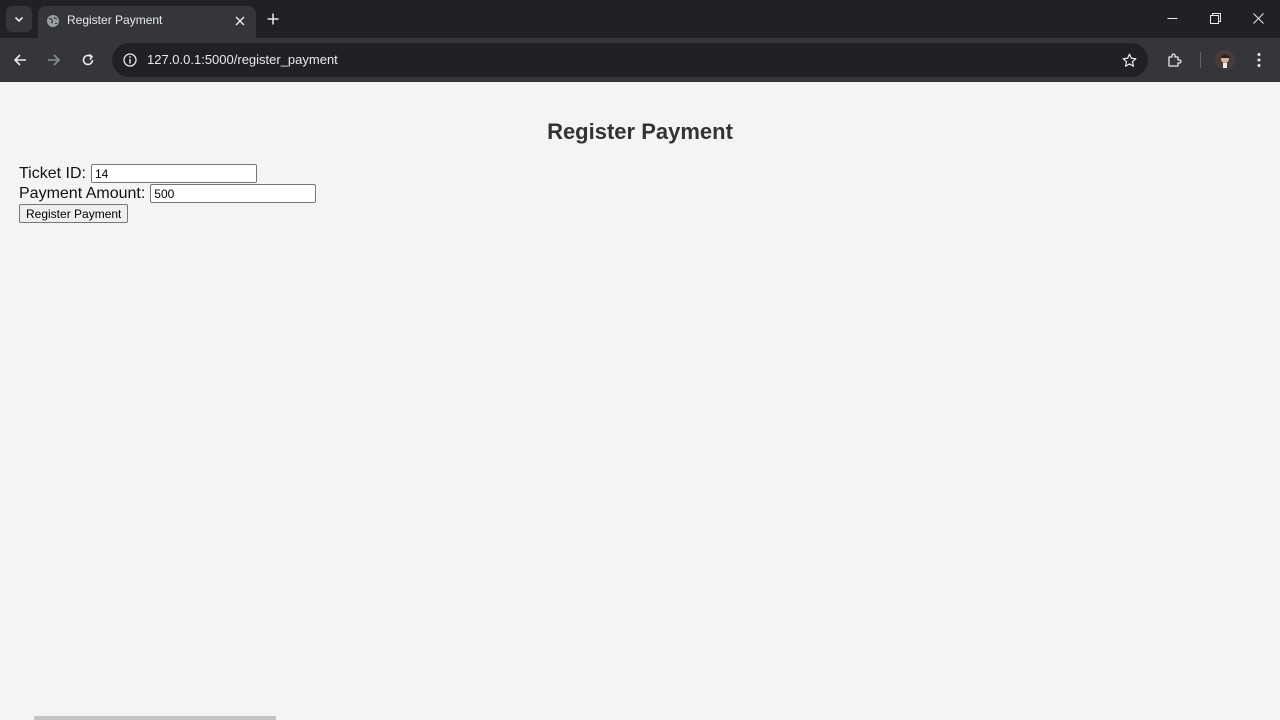 This screenshot has height=720, width=1280. What do you see at coordinates (640, 19) in the screenshot?
I see `tab-strip: Register Payment` at bounding box center [640, 19].